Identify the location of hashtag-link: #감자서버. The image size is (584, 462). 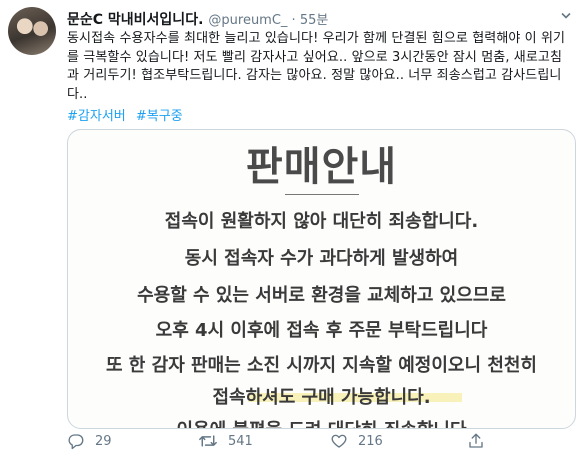
(96, 116).